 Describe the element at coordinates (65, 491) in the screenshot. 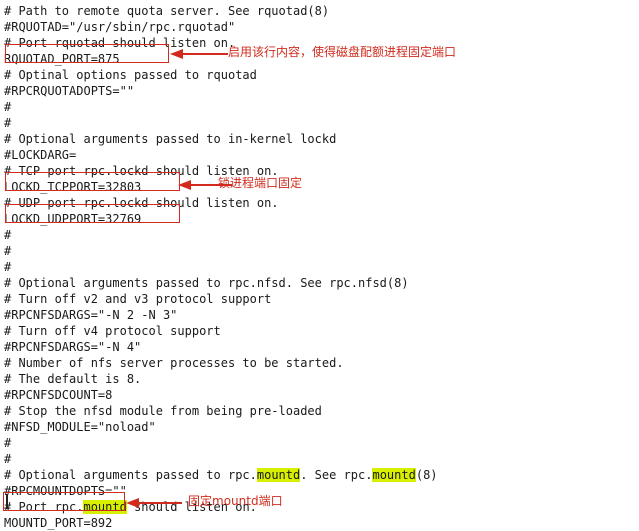

I see `code-line: #RPCMOUNTDOPTS=""` at that location.